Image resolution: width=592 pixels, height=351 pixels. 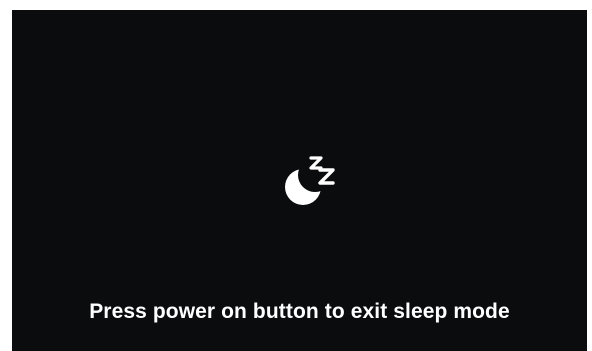 I want to click on exit-sleep-instruction: Press power on button to exit sleep mode, so click(x=299, y=311).